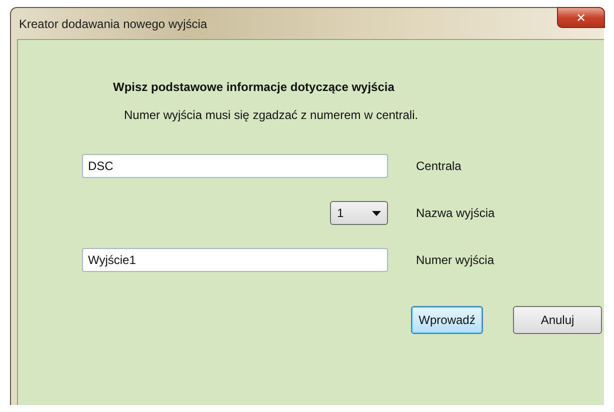 The image size is (614, 412). I want to click on dropdown: 1, so click(359, 213).